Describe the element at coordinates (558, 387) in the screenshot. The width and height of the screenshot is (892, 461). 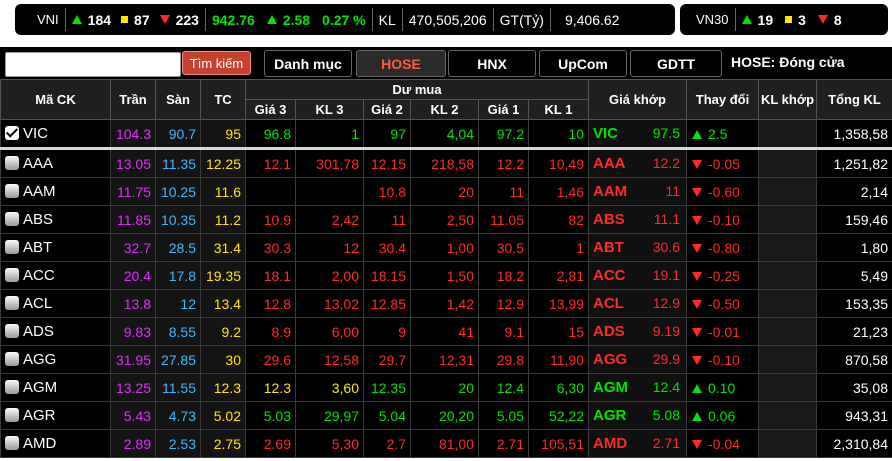
I see `bid-vol-1: 6,30` at that location.